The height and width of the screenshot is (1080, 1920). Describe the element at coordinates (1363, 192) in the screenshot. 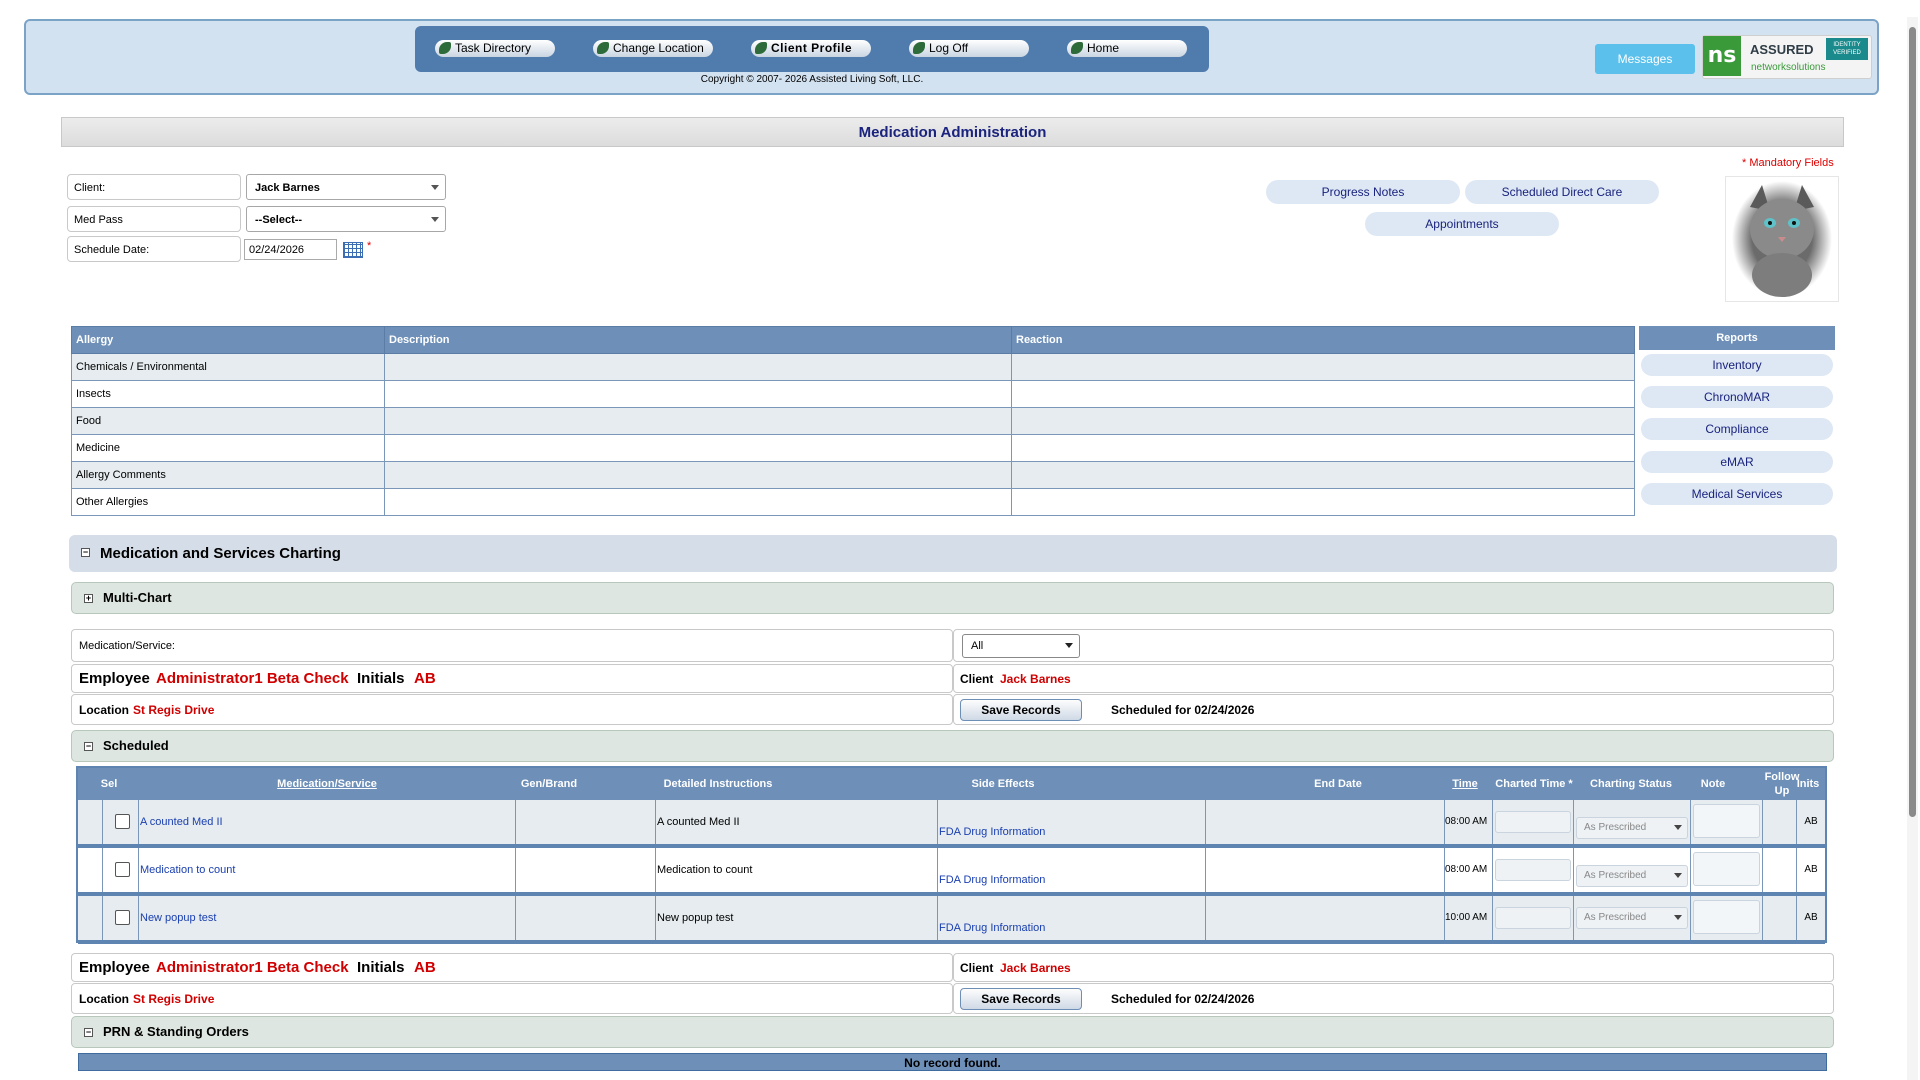

I see `progress-notes-link: Progress Notes` at that location.